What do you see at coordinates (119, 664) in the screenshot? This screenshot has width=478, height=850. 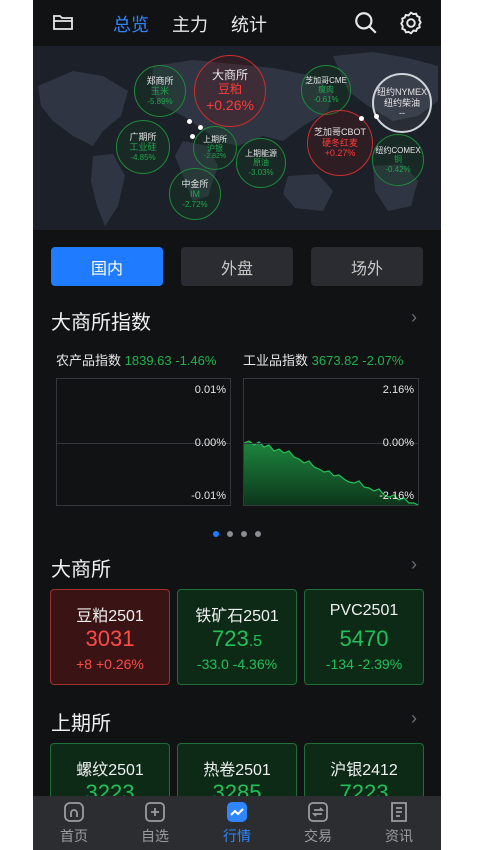 I see `quote-change-pct: +0.26%` at bounding box center [119, 664].